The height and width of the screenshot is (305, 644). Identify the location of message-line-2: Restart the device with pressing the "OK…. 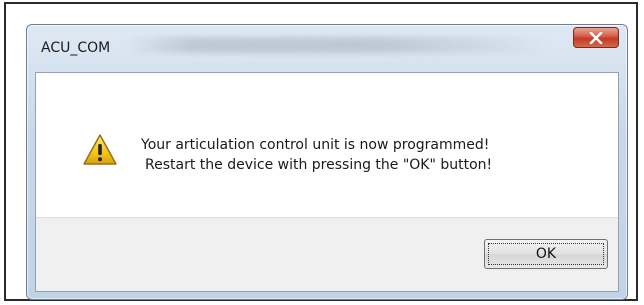
(319, 165).